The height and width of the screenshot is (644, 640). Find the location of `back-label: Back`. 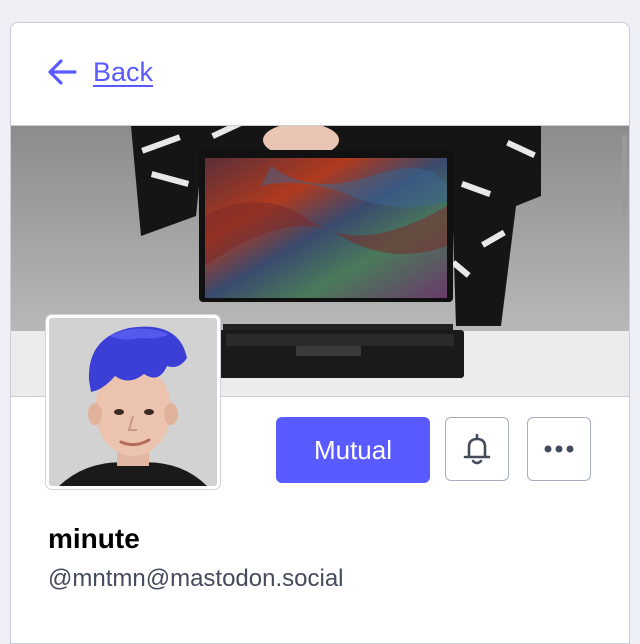

back-label: Back is located at coordinates (123, 71).